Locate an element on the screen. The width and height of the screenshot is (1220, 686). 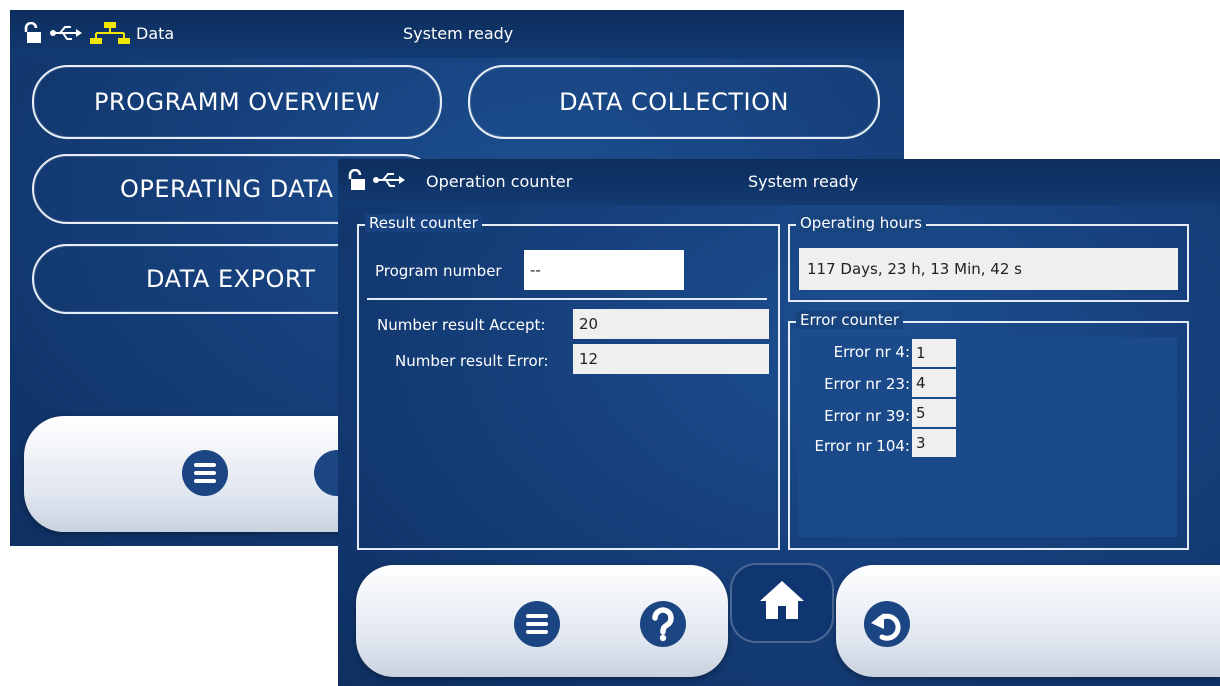
home-button is located at coordinates (782, 603).